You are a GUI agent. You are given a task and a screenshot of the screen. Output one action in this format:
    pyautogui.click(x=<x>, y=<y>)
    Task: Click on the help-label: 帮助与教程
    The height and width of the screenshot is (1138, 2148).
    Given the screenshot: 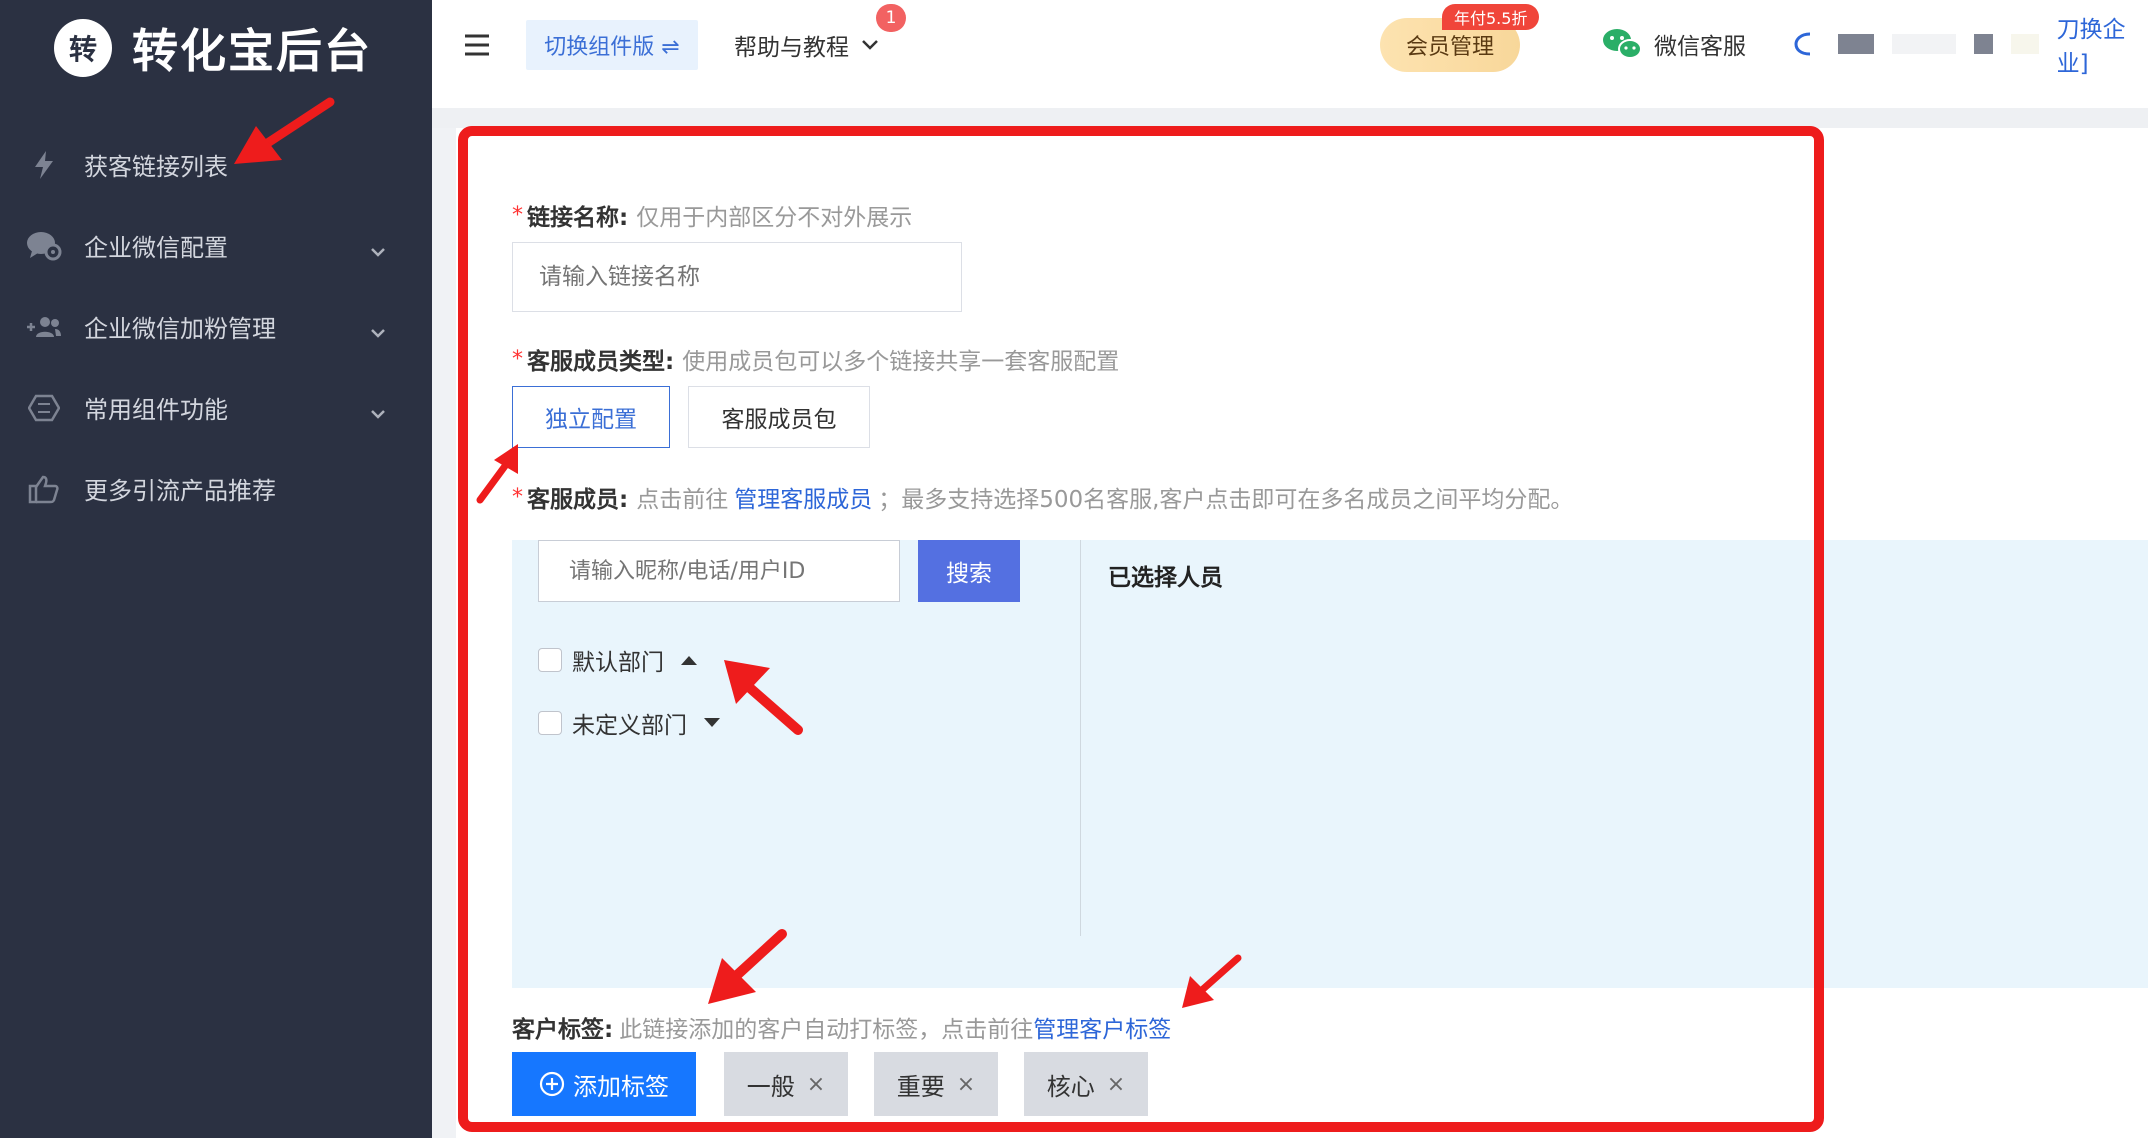 What is the action you would take?
    pyautogui.click(x=791, y=48)
    